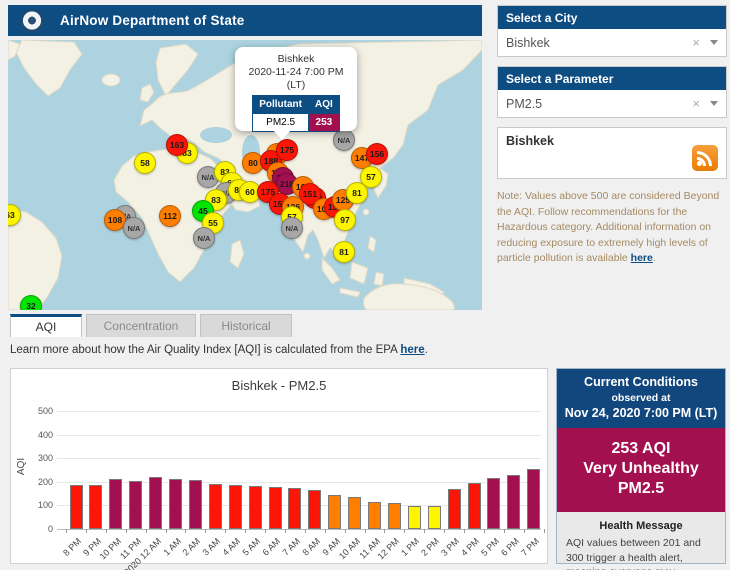  I want to click on city-chevron-down-icon, so click(714, 42).